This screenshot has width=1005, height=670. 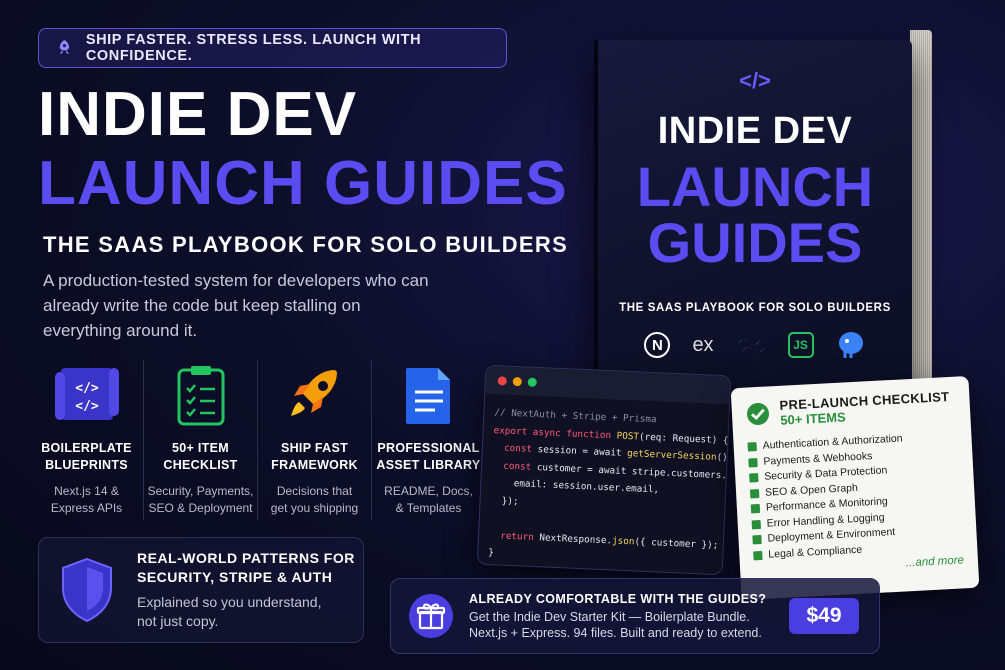 What do you see at coordinates (729, 476) in the screenshot?
I see `code-token: create` at bounding box center [729, 476].